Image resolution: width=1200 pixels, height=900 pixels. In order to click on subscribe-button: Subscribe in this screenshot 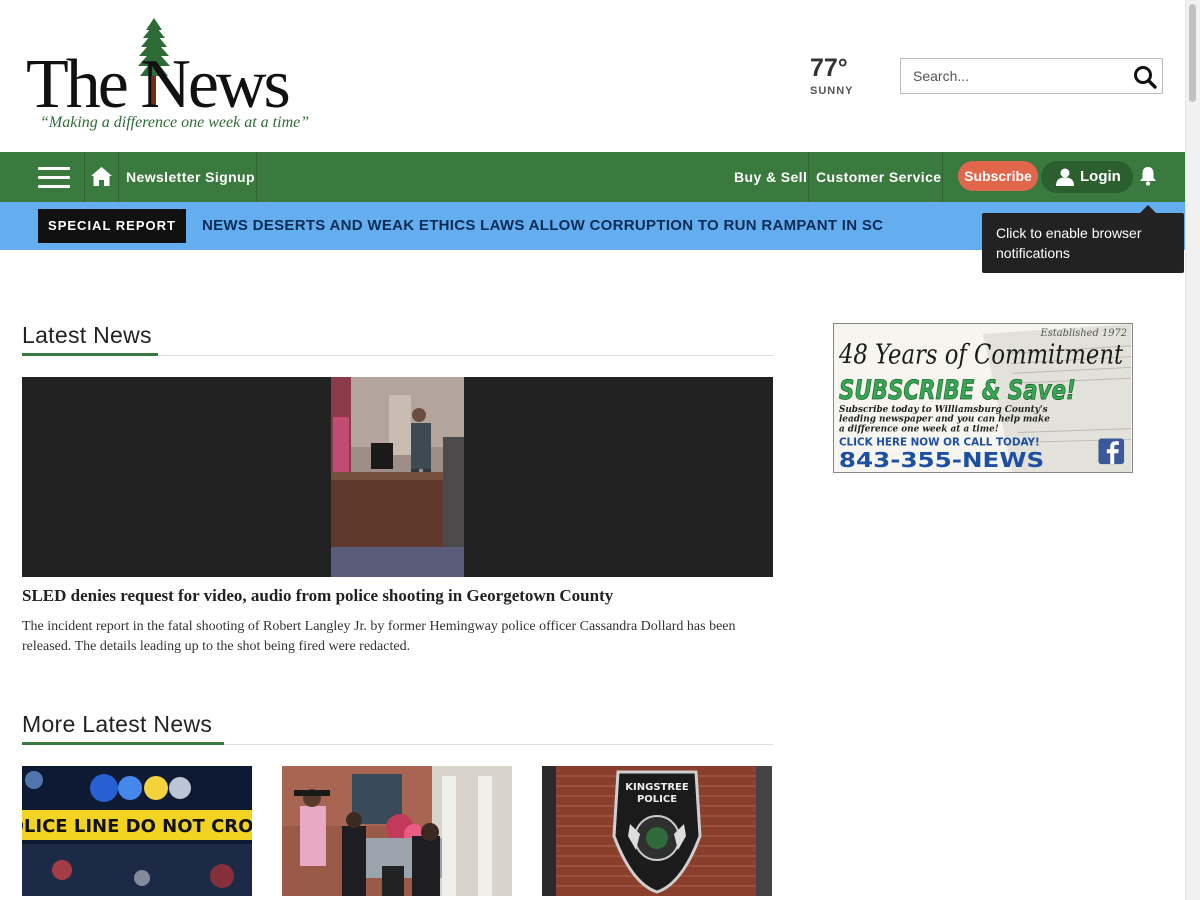, I will do `click(998, 176)`.